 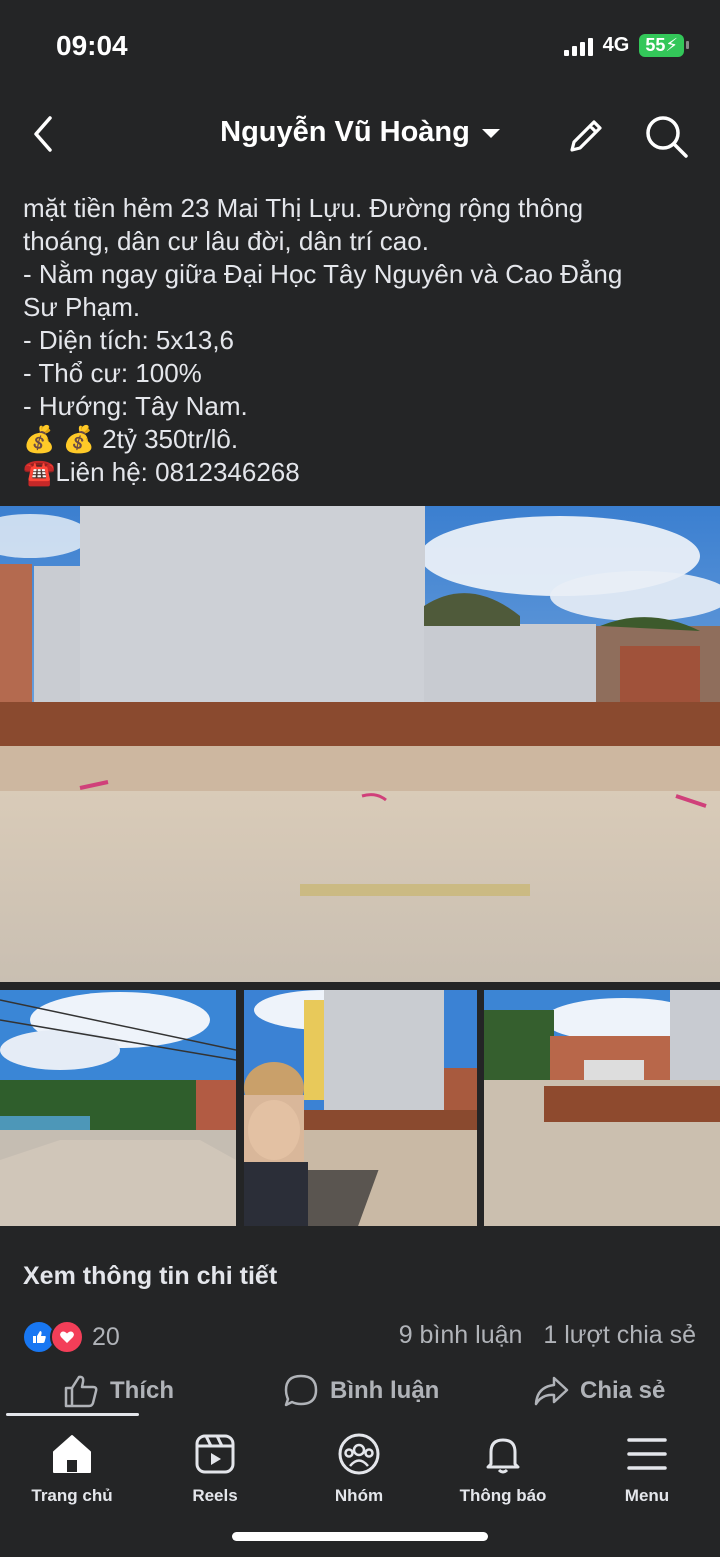 I want to click on thumbs-up-icon, so click(x=81, y=1391).